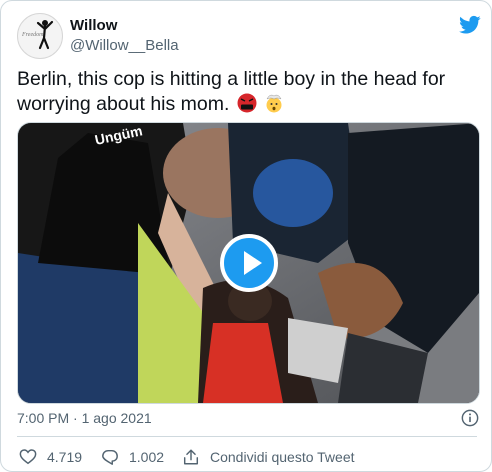 This screenshot has height=472, width=492. Describe the element at coordinates (84, 418) in the screenshot. I see `tweet-timestamp: 7:00 PM · 1 ago 2021` at that location.